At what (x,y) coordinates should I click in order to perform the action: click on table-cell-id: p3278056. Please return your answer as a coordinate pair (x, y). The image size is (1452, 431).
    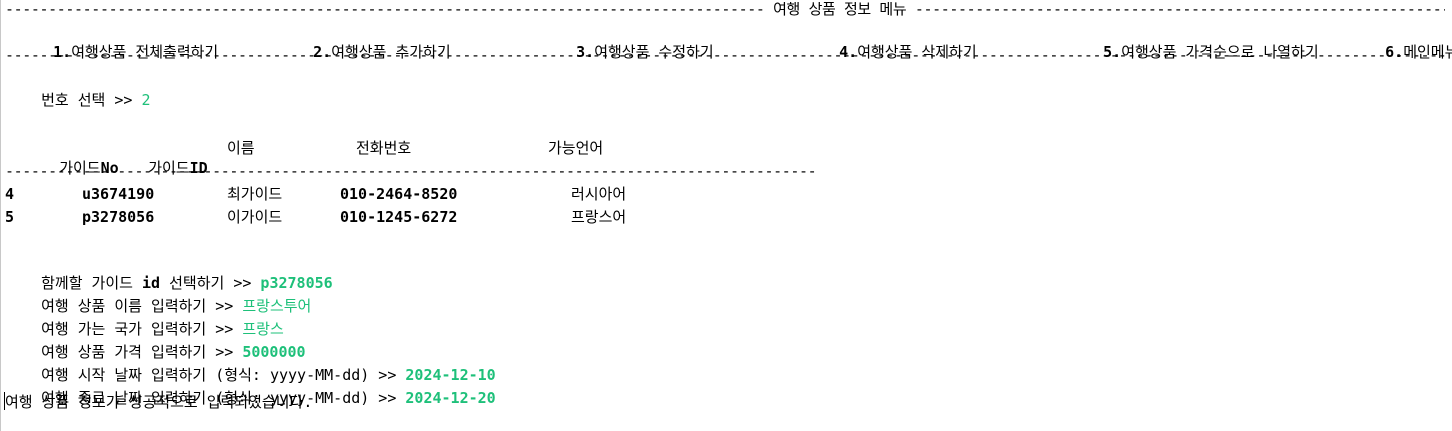
    Looking at the image, I should click on (118, 217).